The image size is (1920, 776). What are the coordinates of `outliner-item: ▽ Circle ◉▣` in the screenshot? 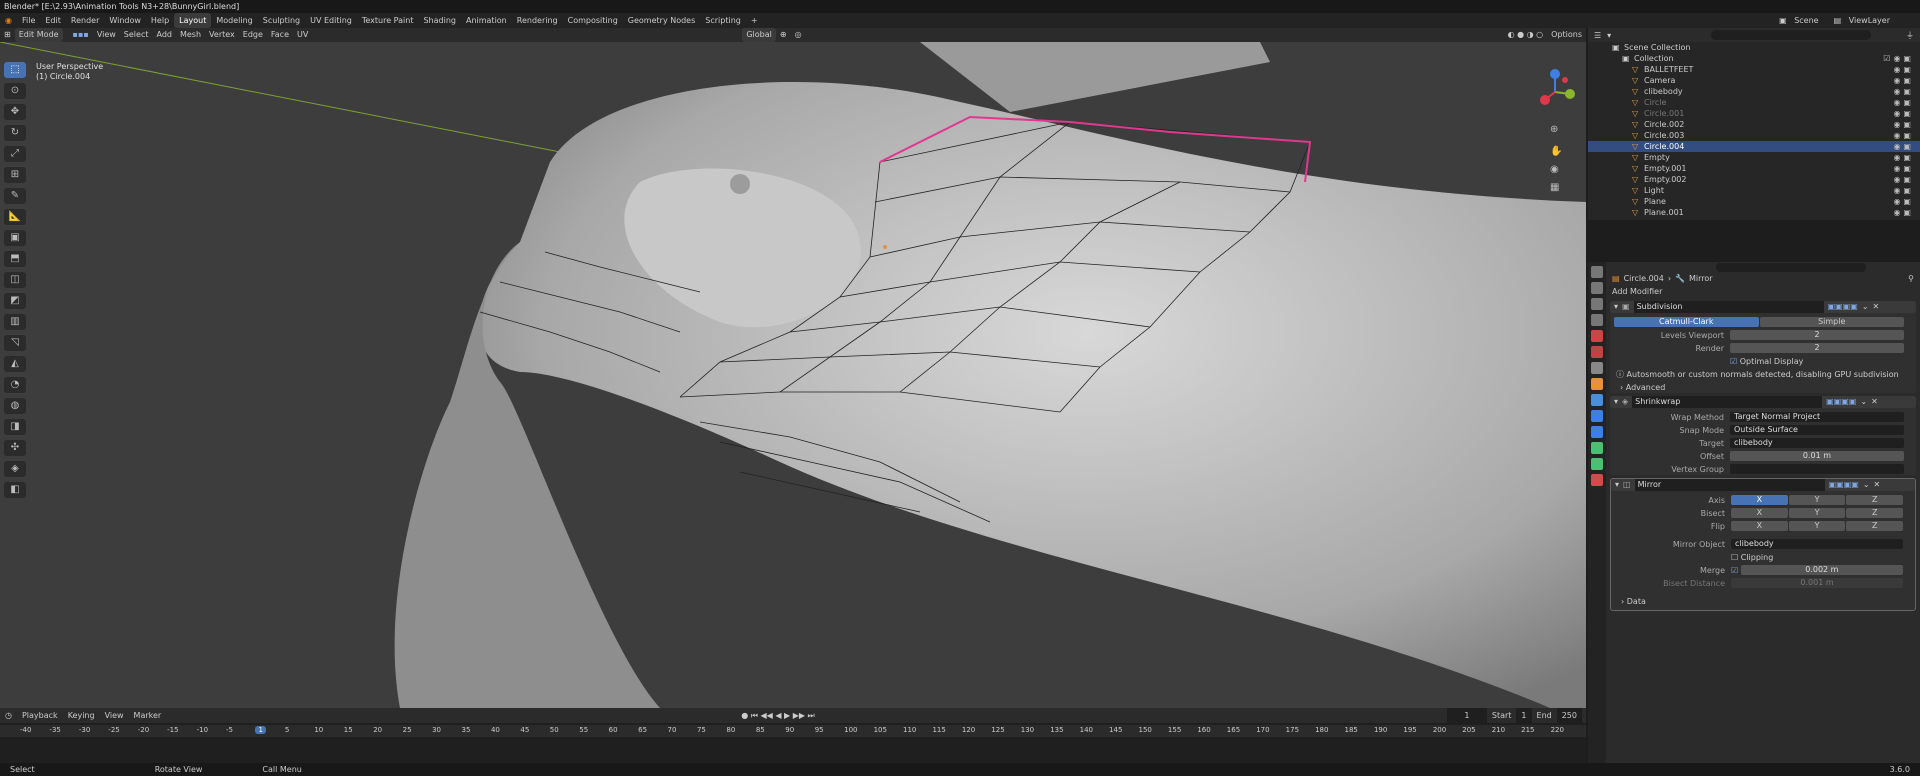 It's located at (1754, 102).